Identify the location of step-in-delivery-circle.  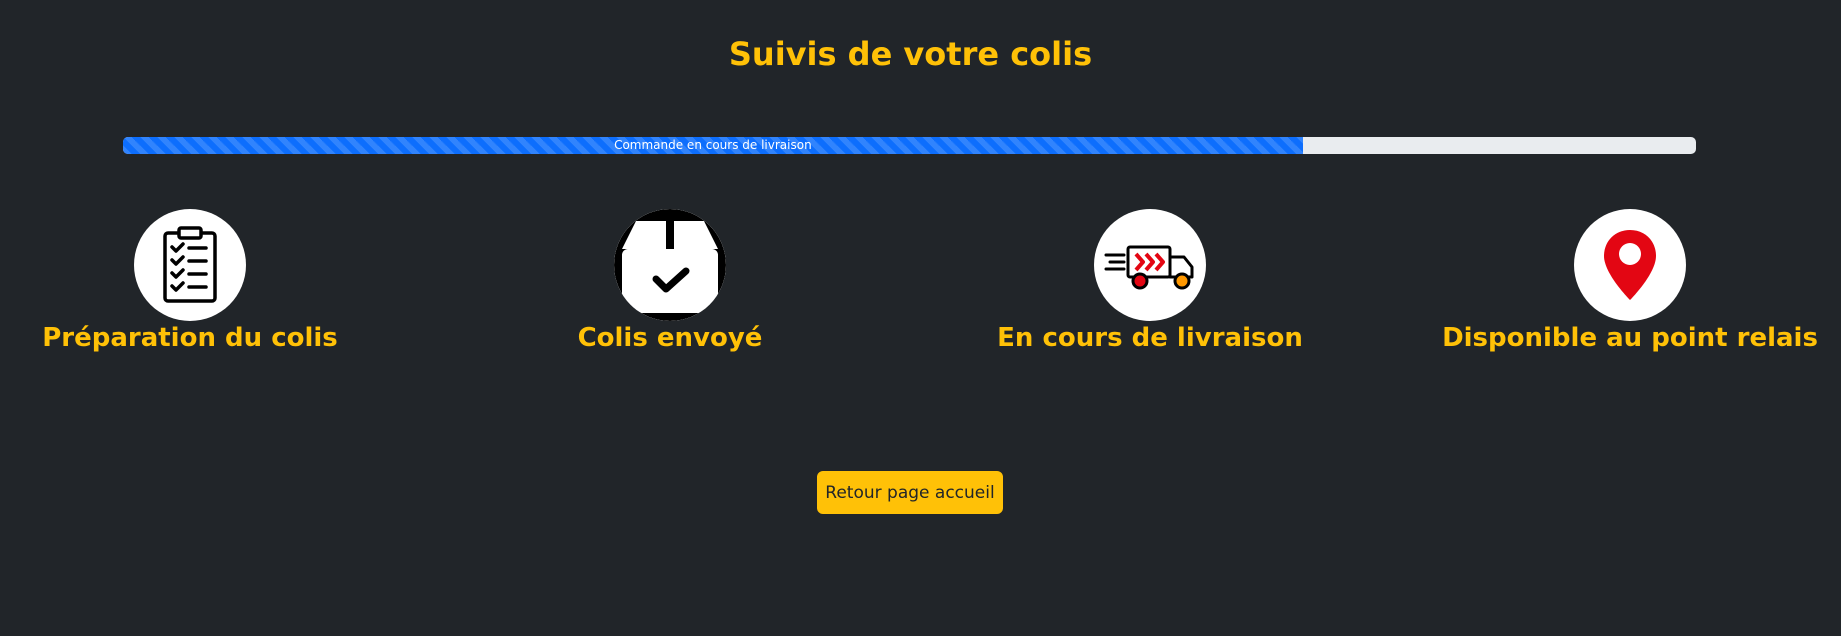
(1150, 265).